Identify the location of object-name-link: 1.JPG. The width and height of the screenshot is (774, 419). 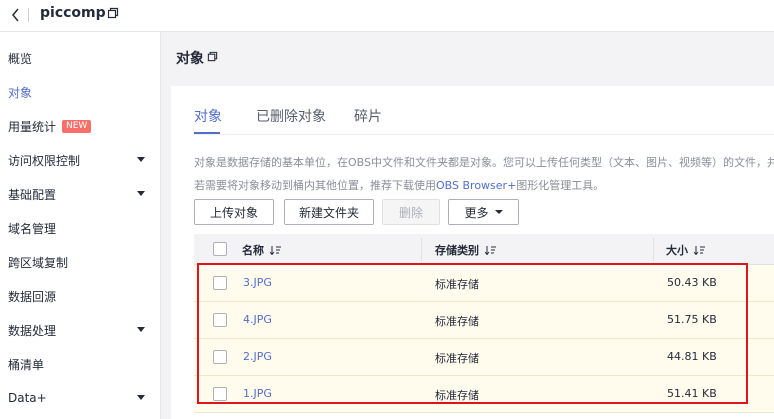
(257, 393).